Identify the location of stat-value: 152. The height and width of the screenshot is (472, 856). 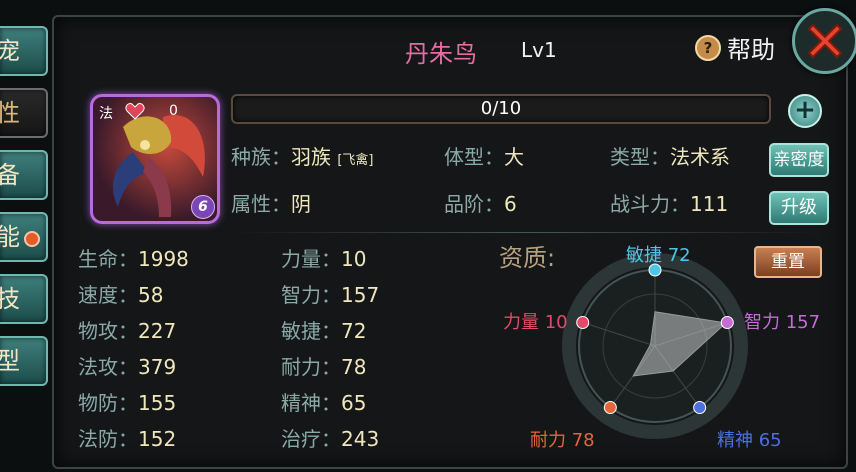
(157, 439).